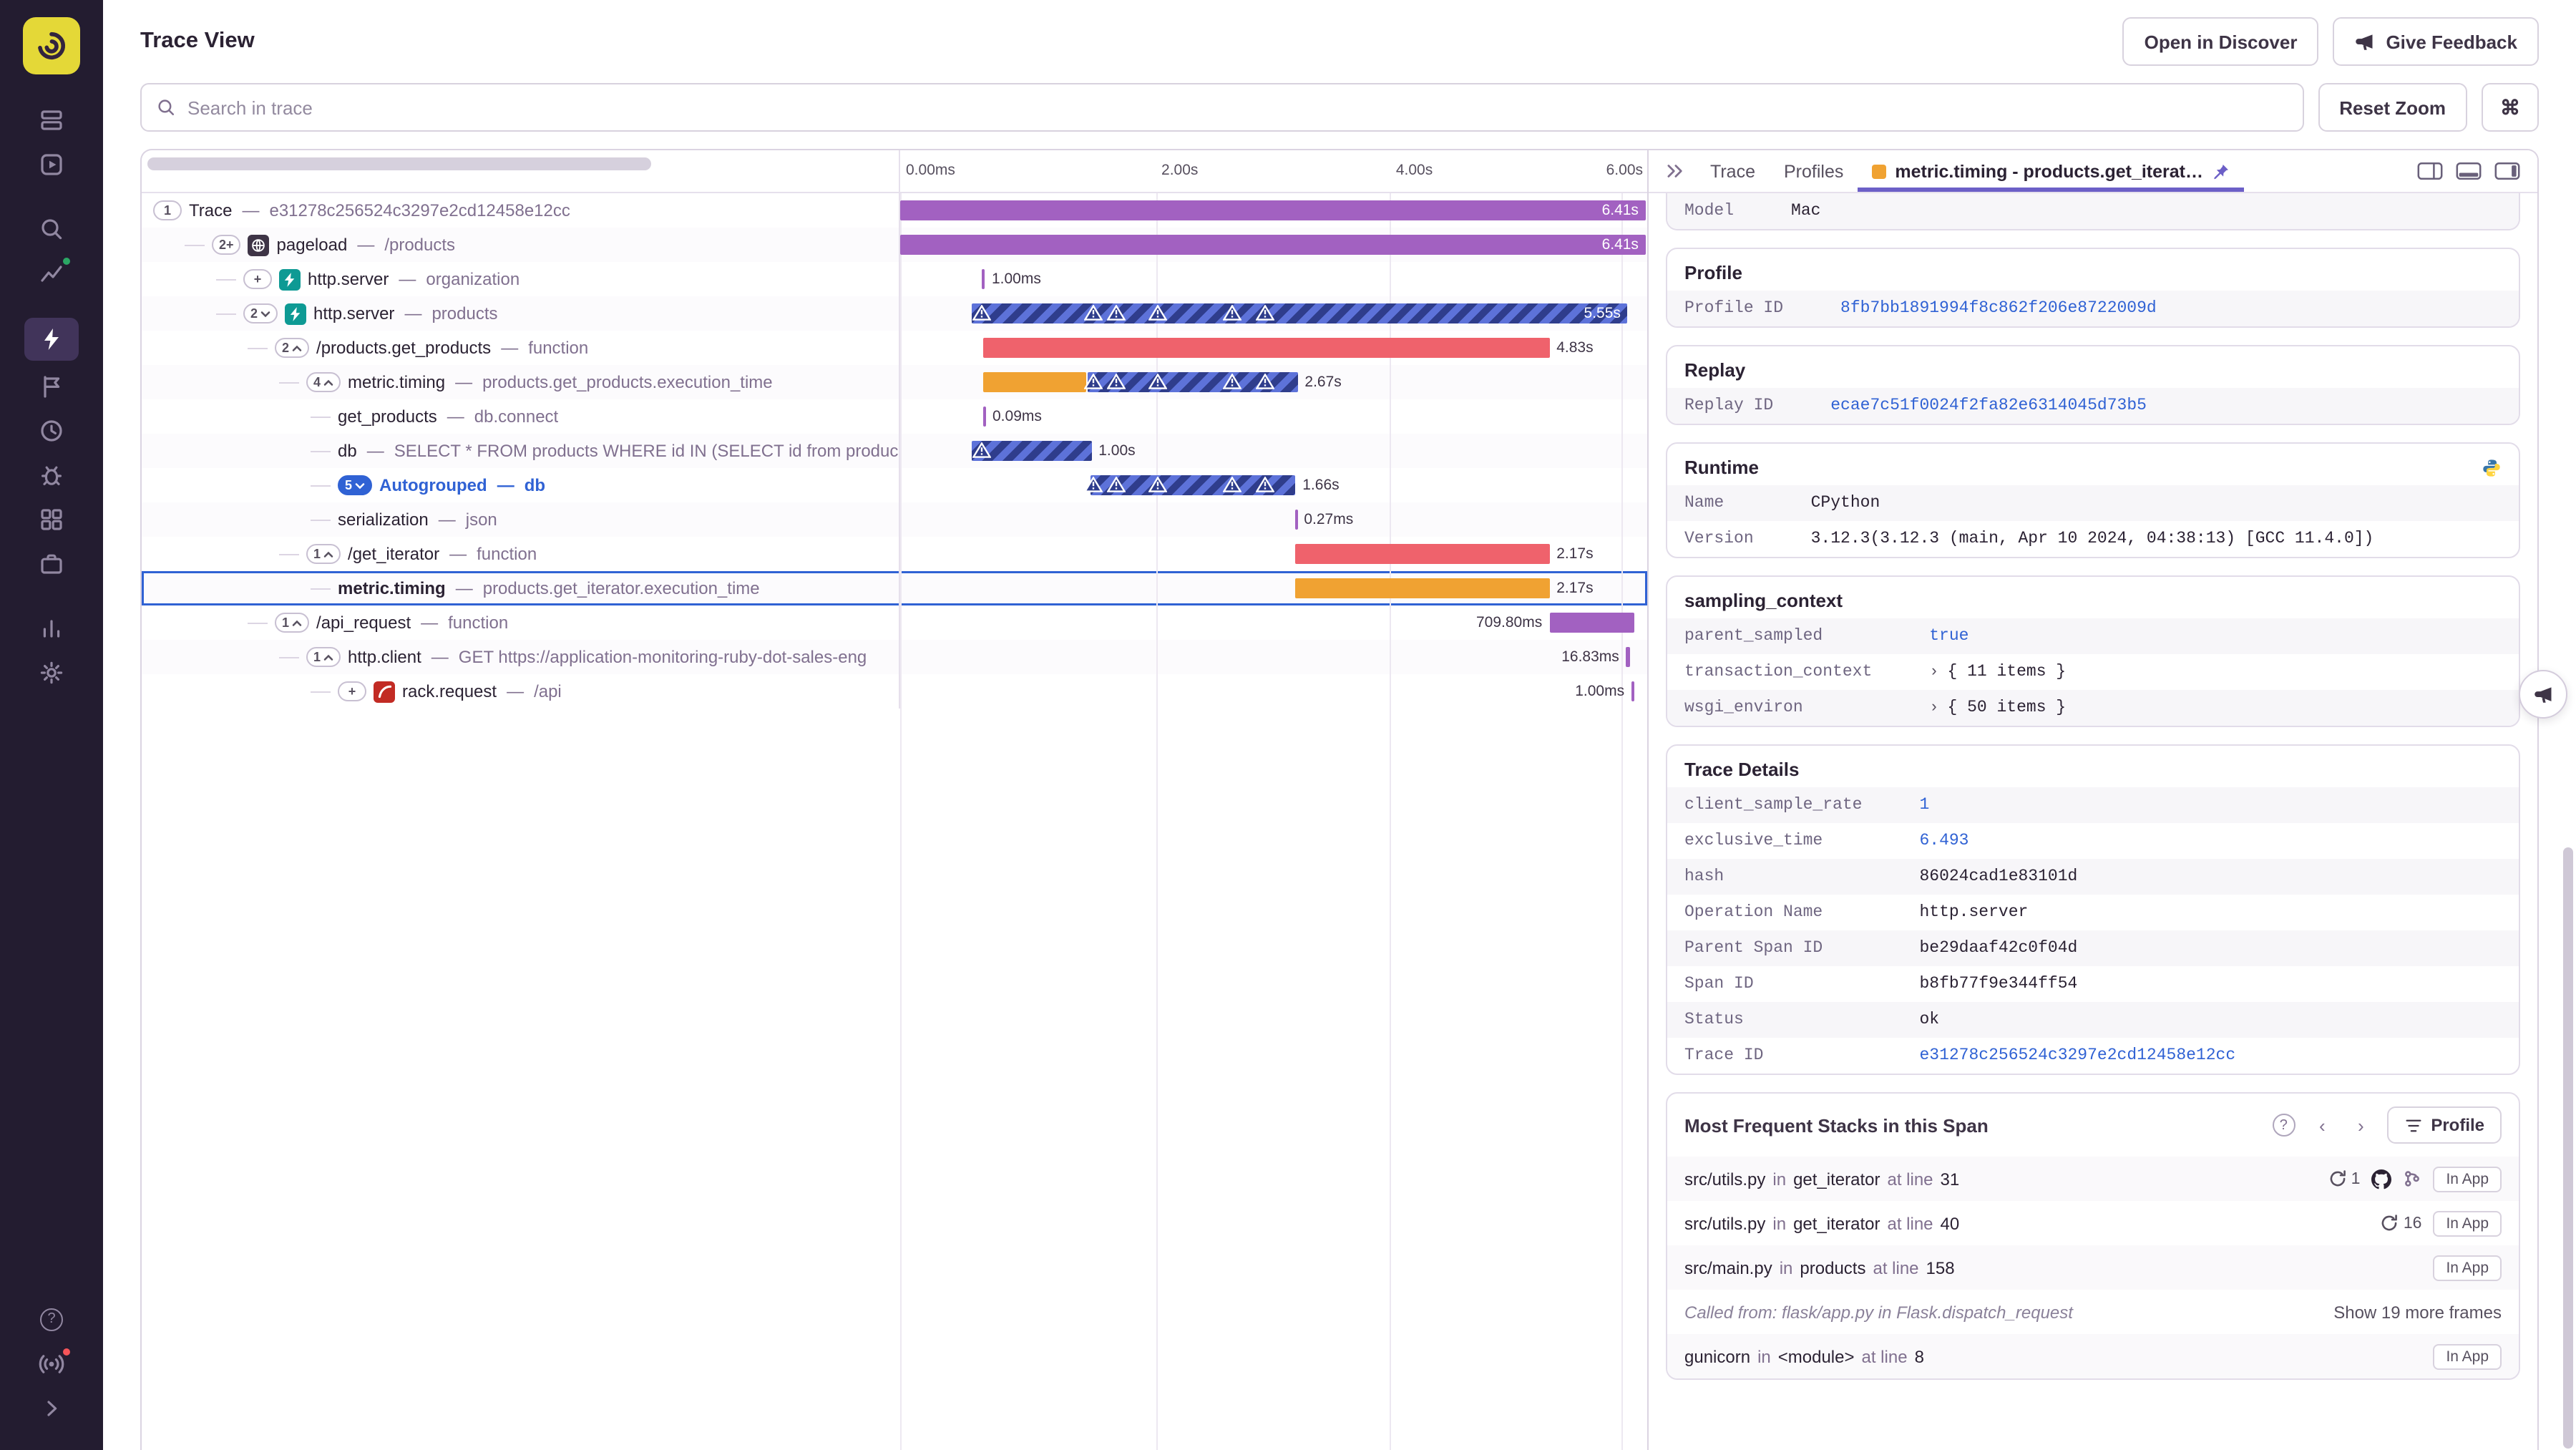 The width and height of the screenshot is (2576, 1450). I want to click on span-bar-track: 0.09ms, so click(1273, 416).